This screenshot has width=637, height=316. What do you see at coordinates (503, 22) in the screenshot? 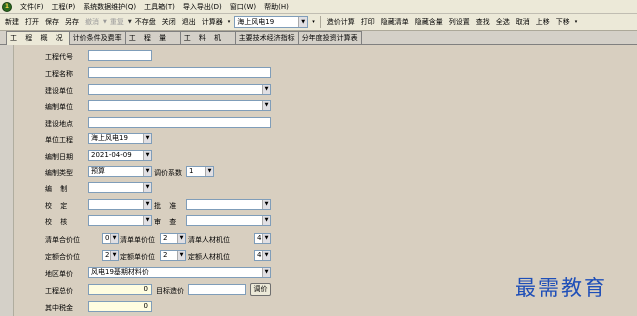
I see `select-all-button: 全选` at bounding box center [503, 22].